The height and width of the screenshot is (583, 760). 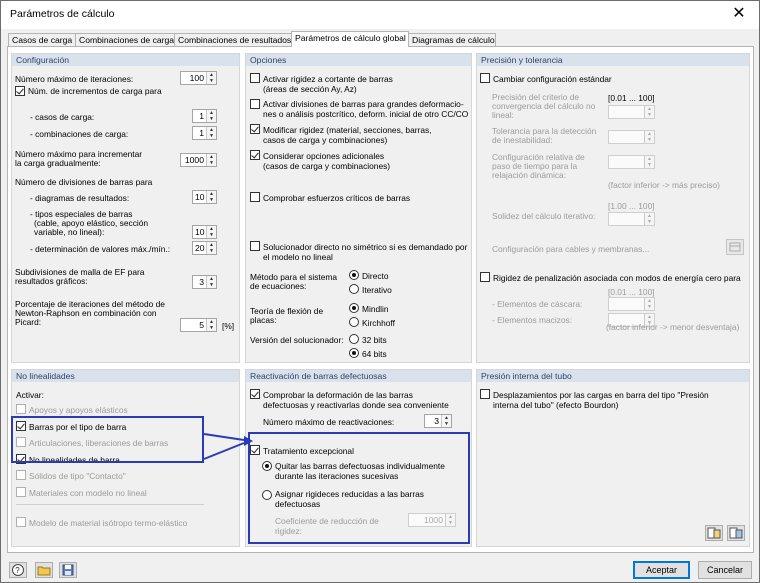 I want to click on table-import-icon, so click(x=714, y=533).